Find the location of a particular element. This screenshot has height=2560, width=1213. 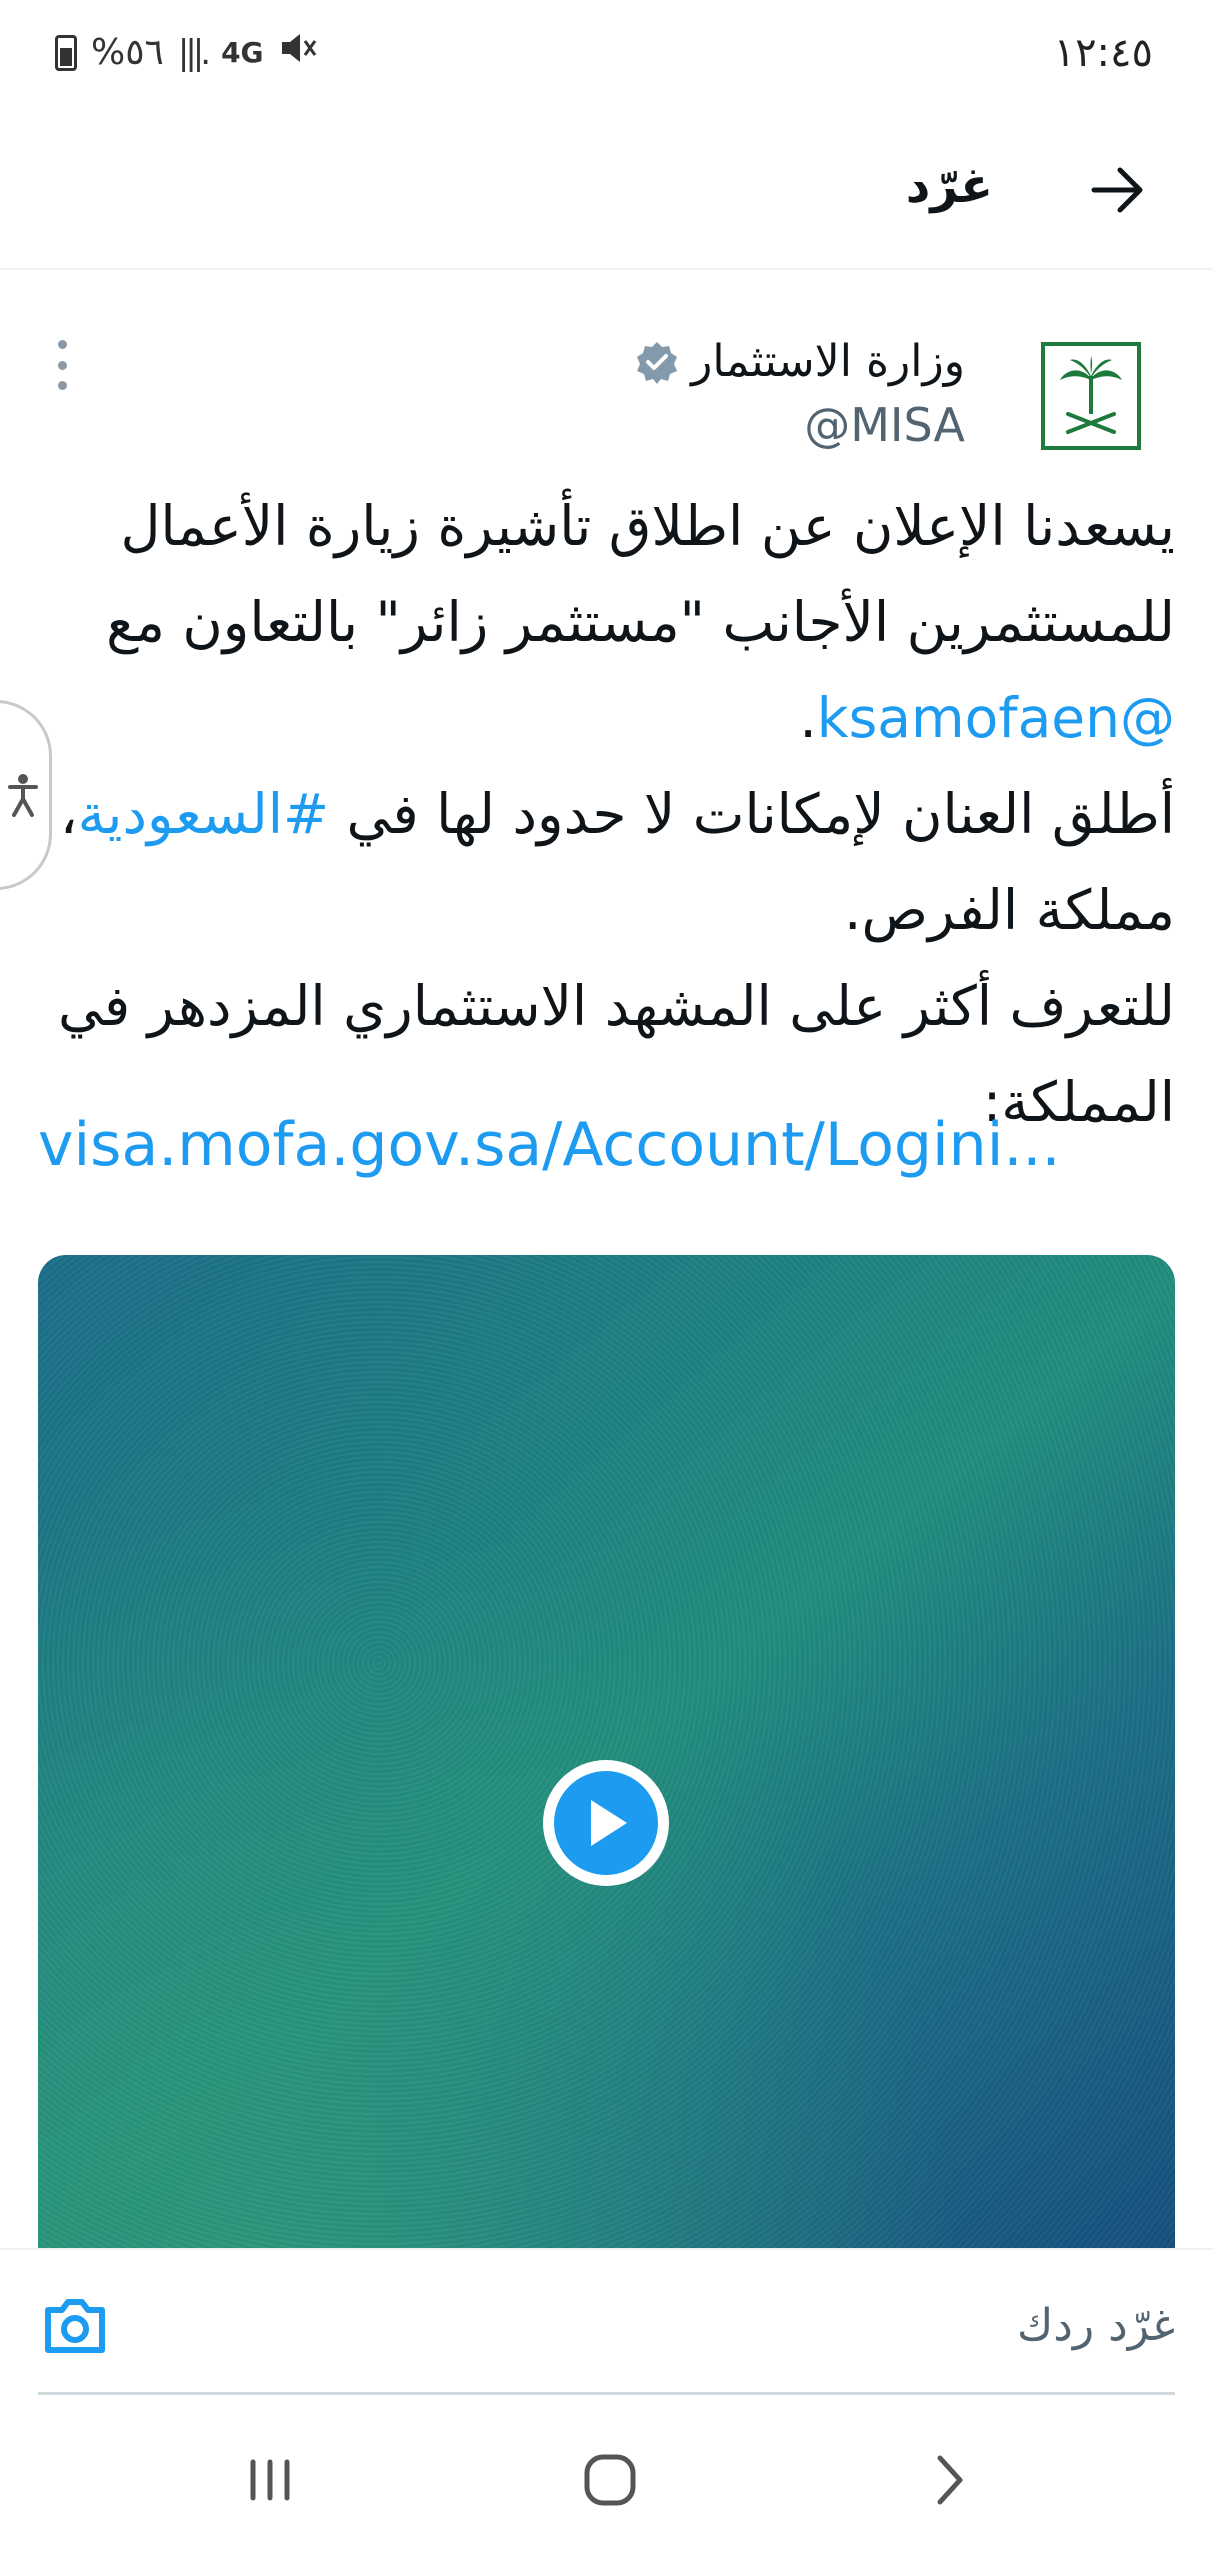

author-handle: @MISA is located at coordinates (884, 425).